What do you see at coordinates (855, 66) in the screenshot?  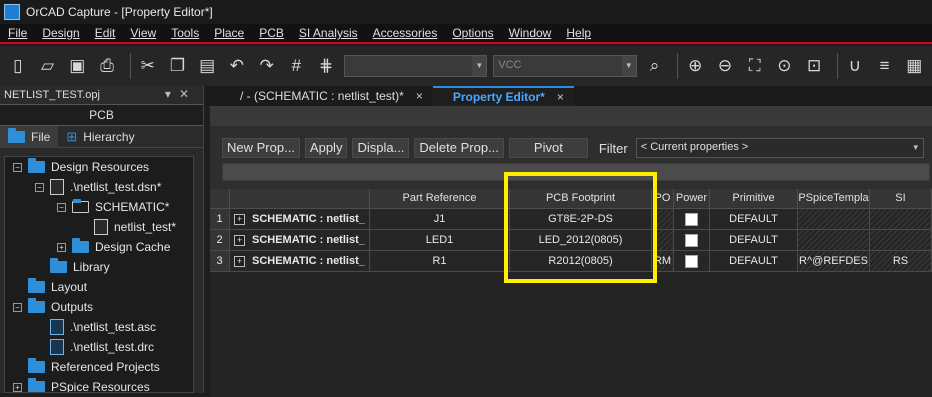 I see `magnet-icon: ∪` at bounding box center [855, 66].